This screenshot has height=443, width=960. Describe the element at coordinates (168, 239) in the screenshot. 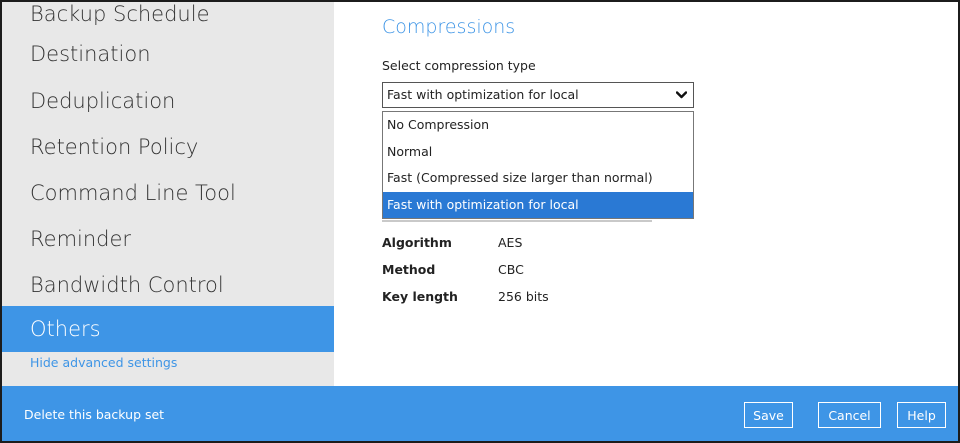

I see `sidebar-item-reminder: Reminder` at that location.